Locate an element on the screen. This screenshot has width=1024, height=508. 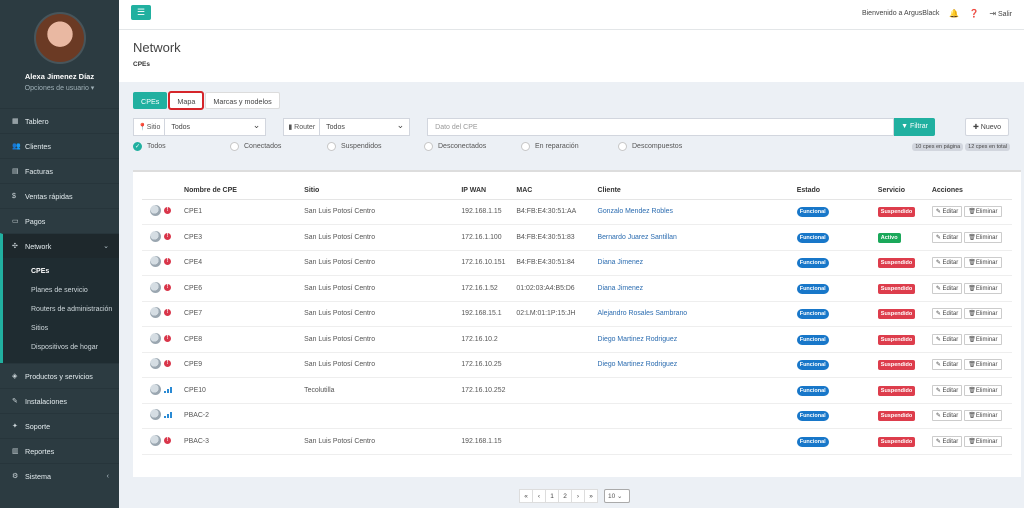
tab-marcas-modelos: Marcas y modelos is located at coordinates (242, 100).